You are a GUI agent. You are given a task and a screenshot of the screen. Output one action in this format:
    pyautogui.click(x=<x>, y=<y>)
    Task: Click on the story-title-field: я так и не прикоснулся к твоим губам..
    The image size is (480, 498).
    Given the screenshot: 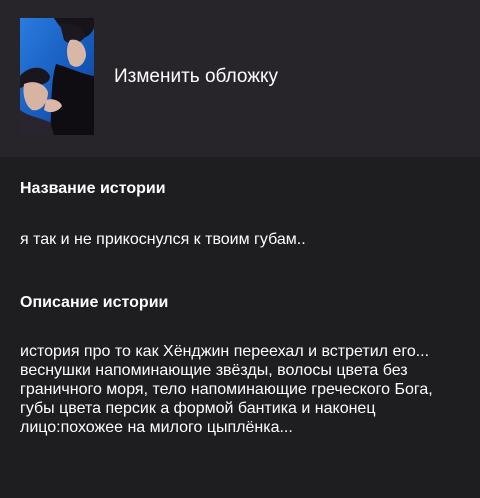 What is the action you would take?
    pyautogui.click(x=240, y=239)
    